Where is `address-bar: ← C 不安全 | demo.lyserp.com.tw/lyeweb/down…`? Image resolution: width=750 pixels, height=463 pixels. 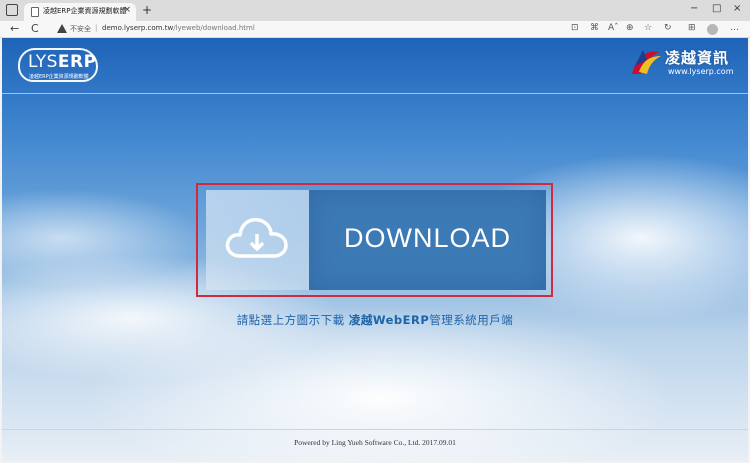
address-bar: ← C 不安全 | demo.lyserp.com.tw/lyeweb/down… is located at coordinates (375, 29).